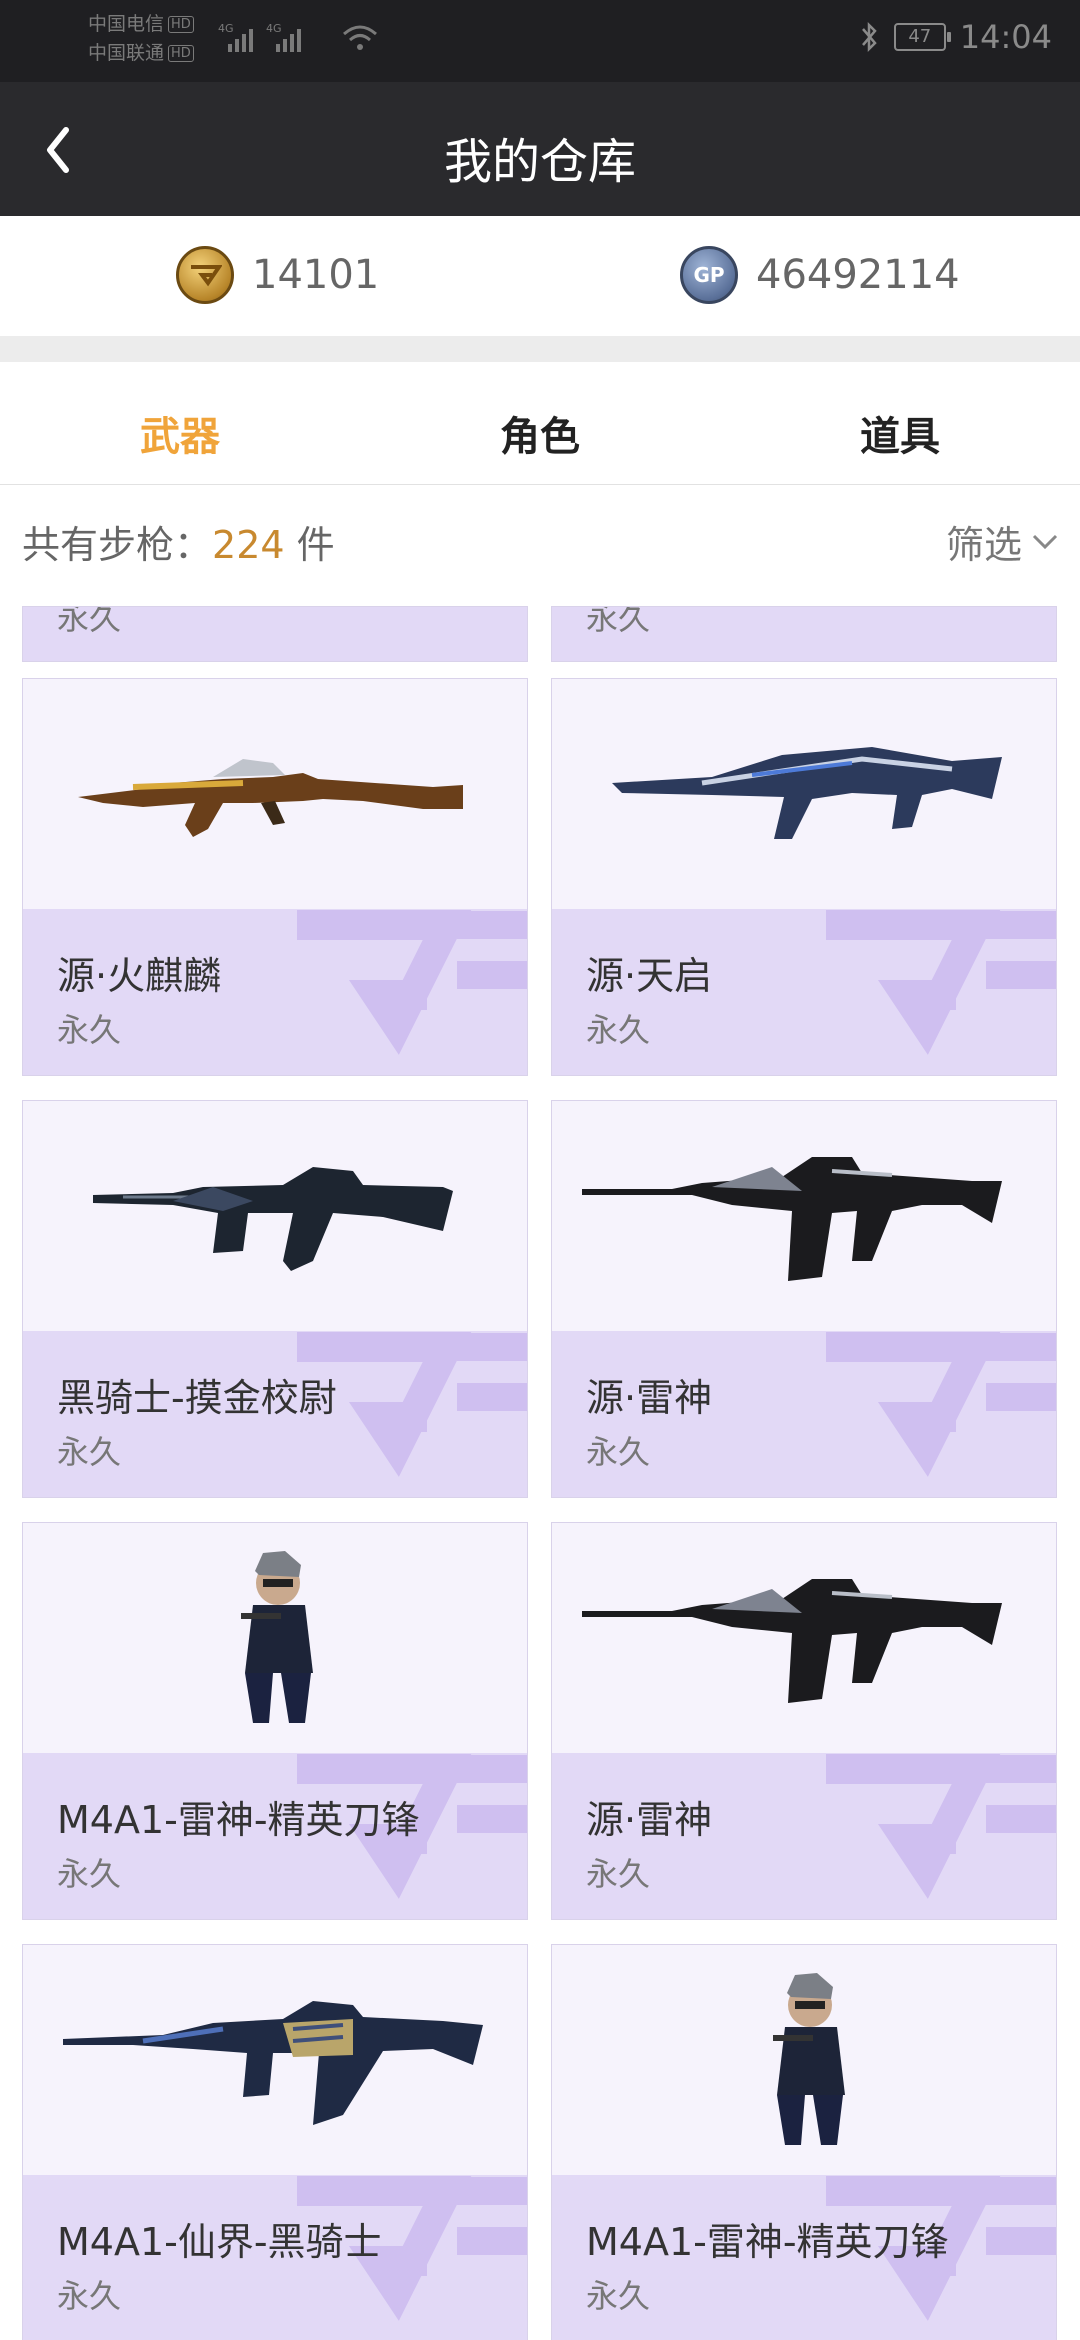 The height and width of the screenshot is (2340, 1080). What do you see at coordinates (900, 433) in the screenshot?
I see `tab-items: 道具` at bounding box center [900, 433].